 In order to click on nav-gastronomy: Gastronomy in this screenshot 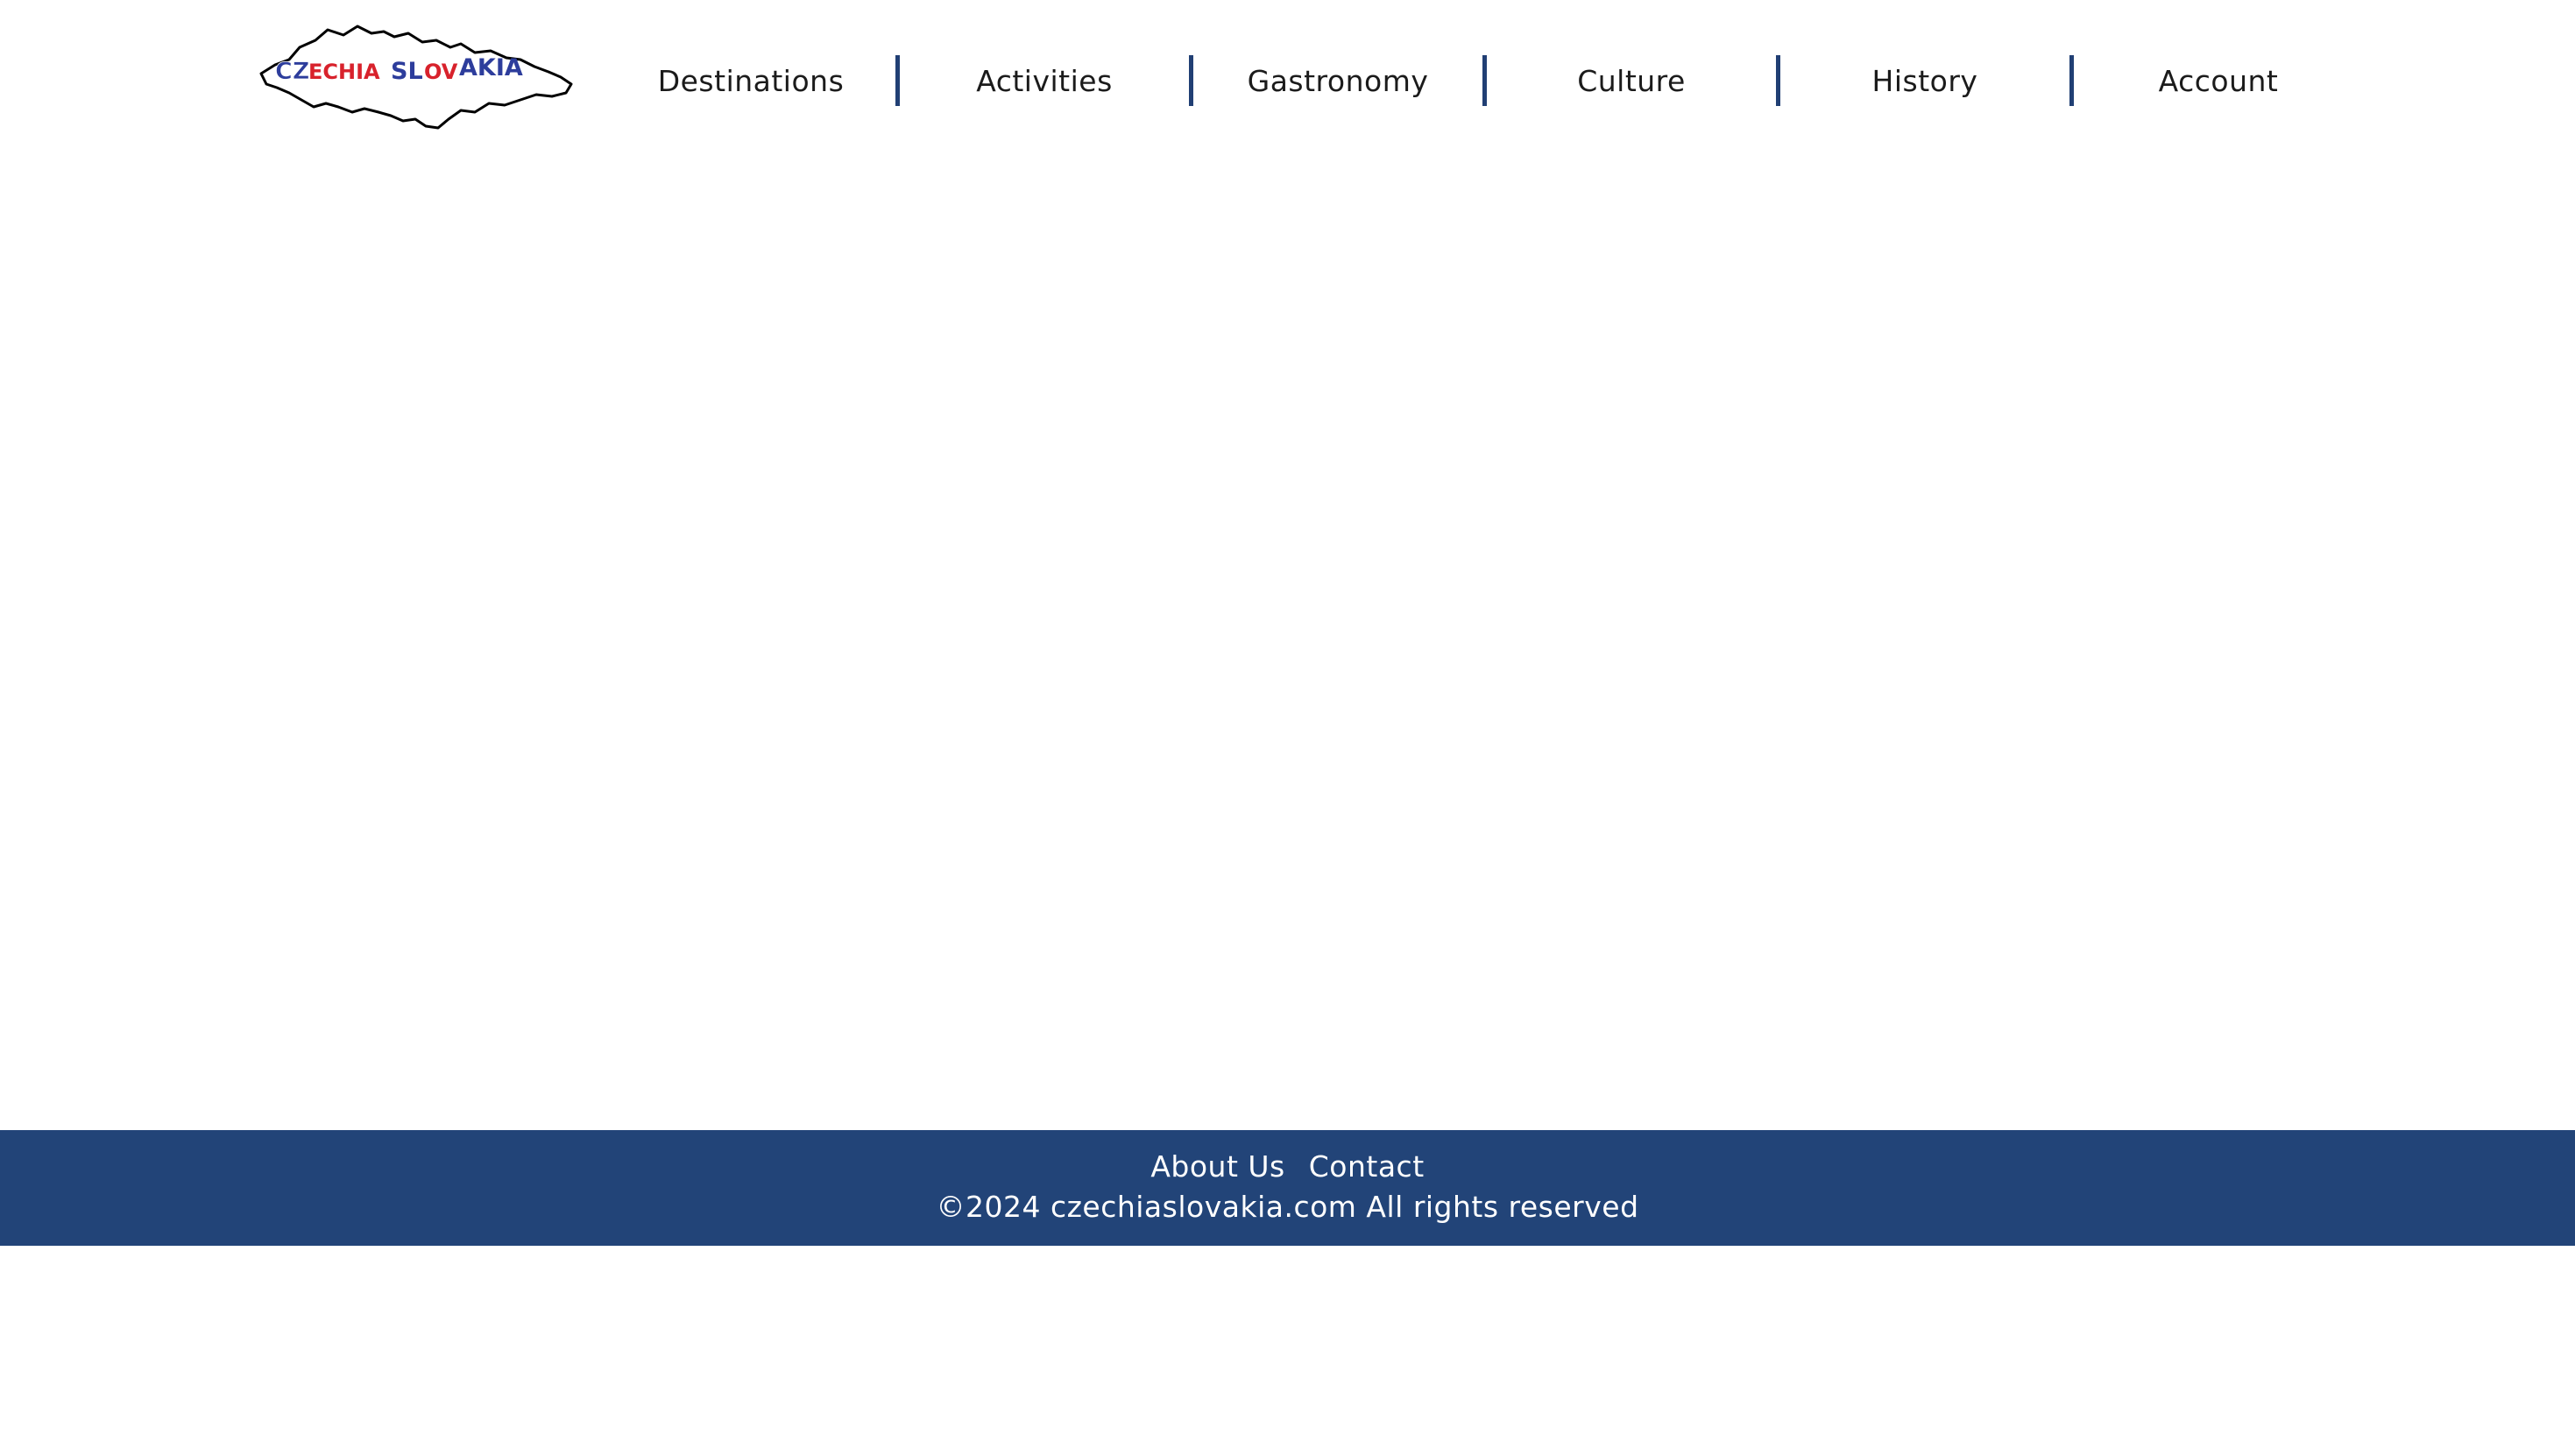, I will do `click(1337, 80)`.